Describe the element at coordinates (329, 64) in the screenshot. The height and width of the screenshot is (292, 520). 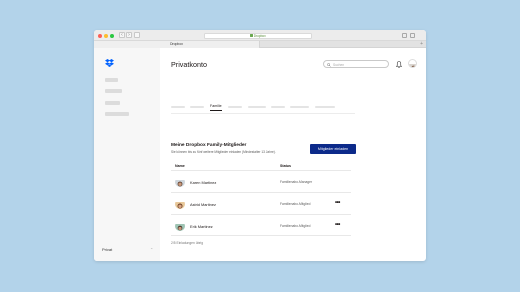
I see `search-icon` at that location.